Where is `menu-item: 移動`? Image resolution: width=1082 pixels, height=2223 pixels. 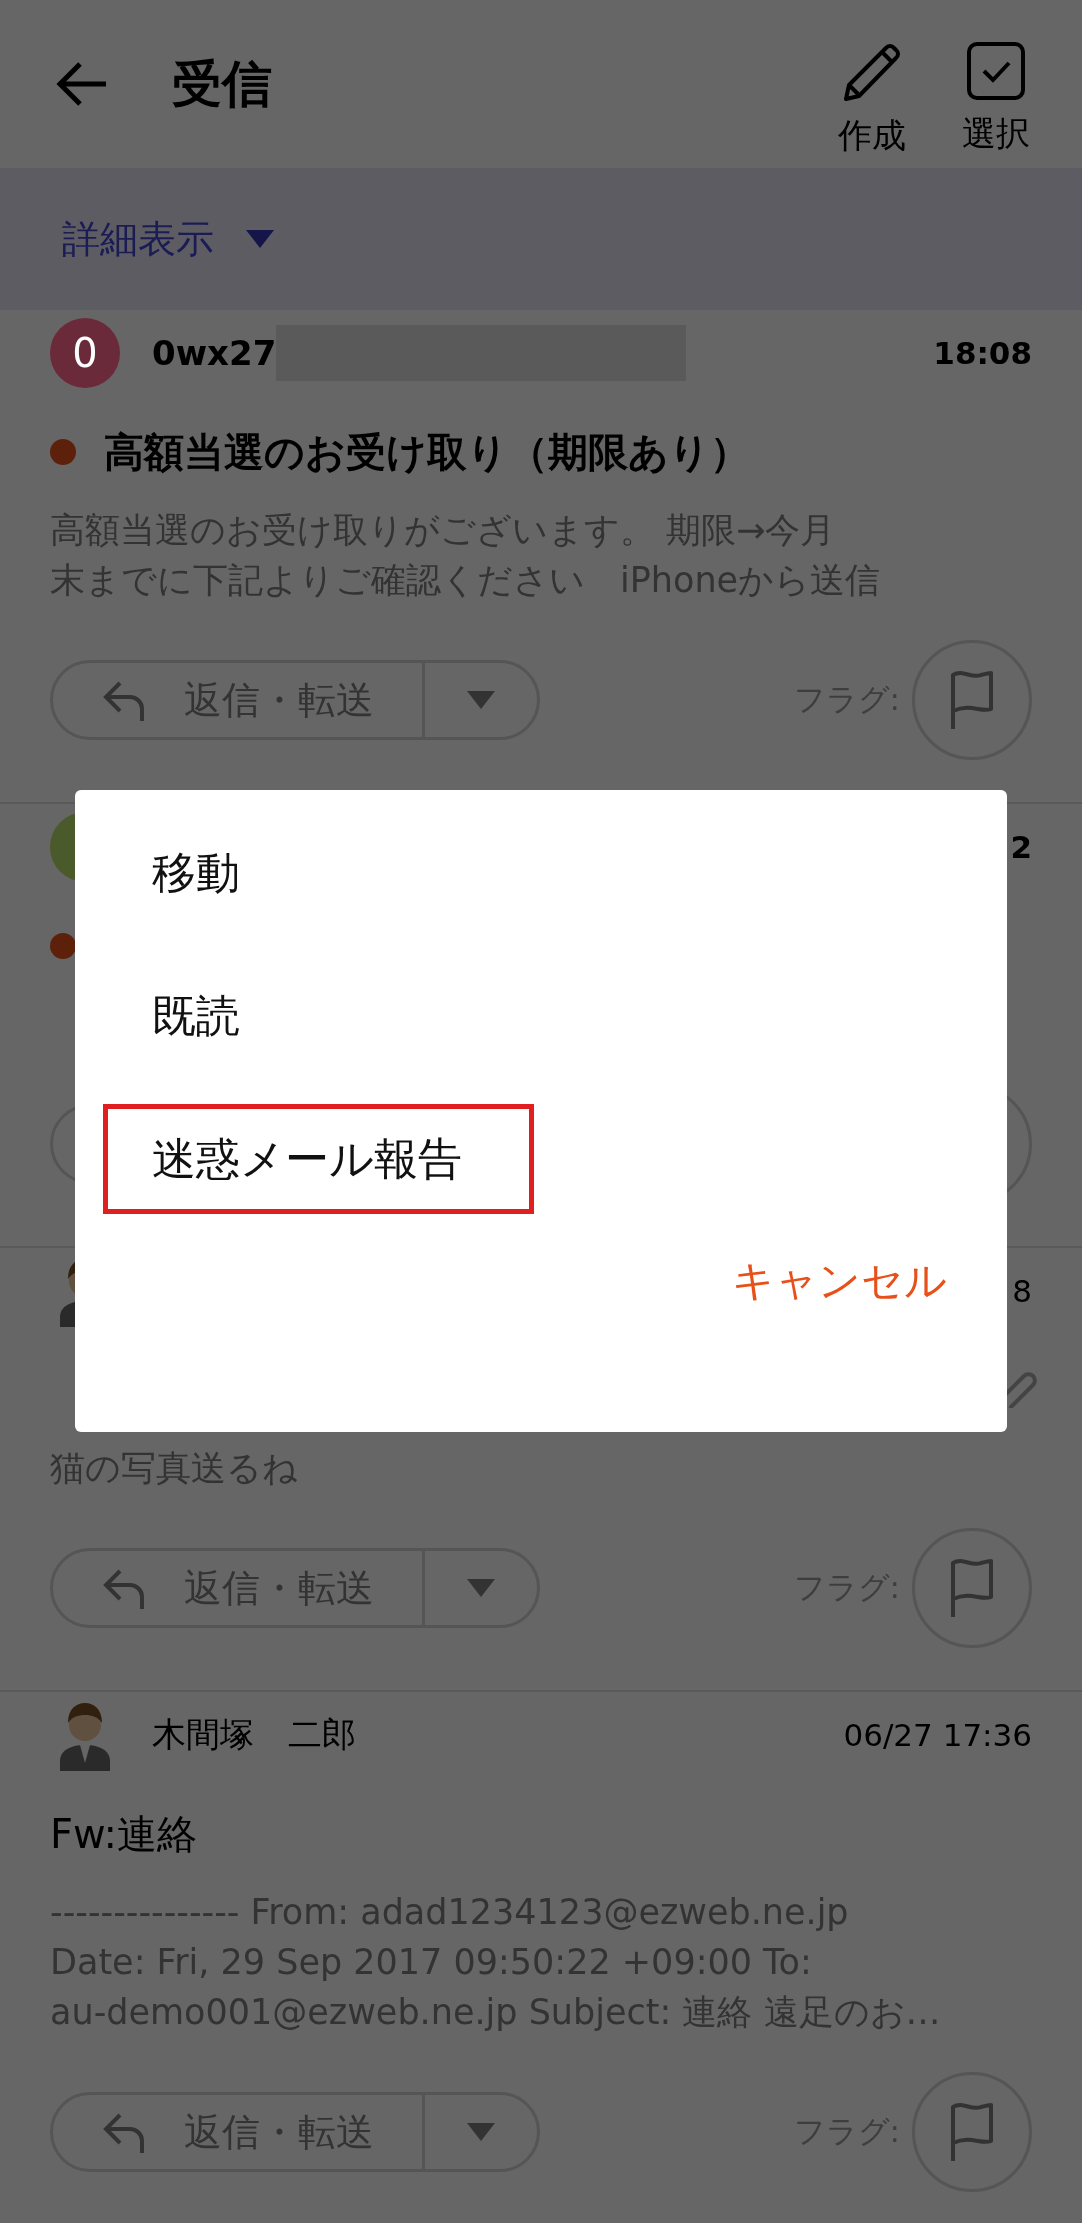
menu-item: 移動 is located at coordinates (318, 873).